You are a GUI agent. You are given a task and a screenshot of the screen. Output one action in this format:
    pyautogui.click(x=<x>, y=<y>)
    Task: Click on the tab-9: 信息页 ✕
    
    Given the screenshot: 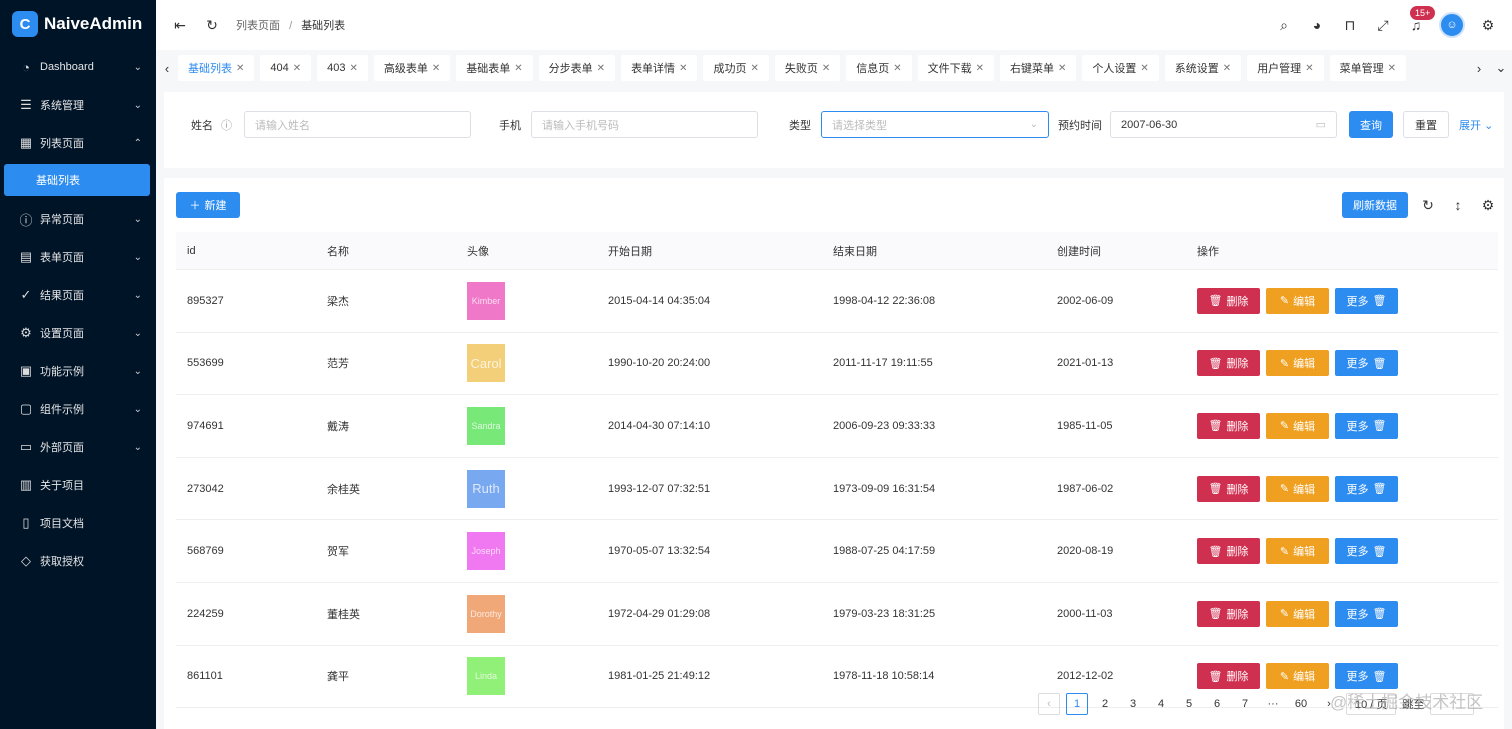 What is the action you would take?
    pyautogui.click(x=879, y=68)
    